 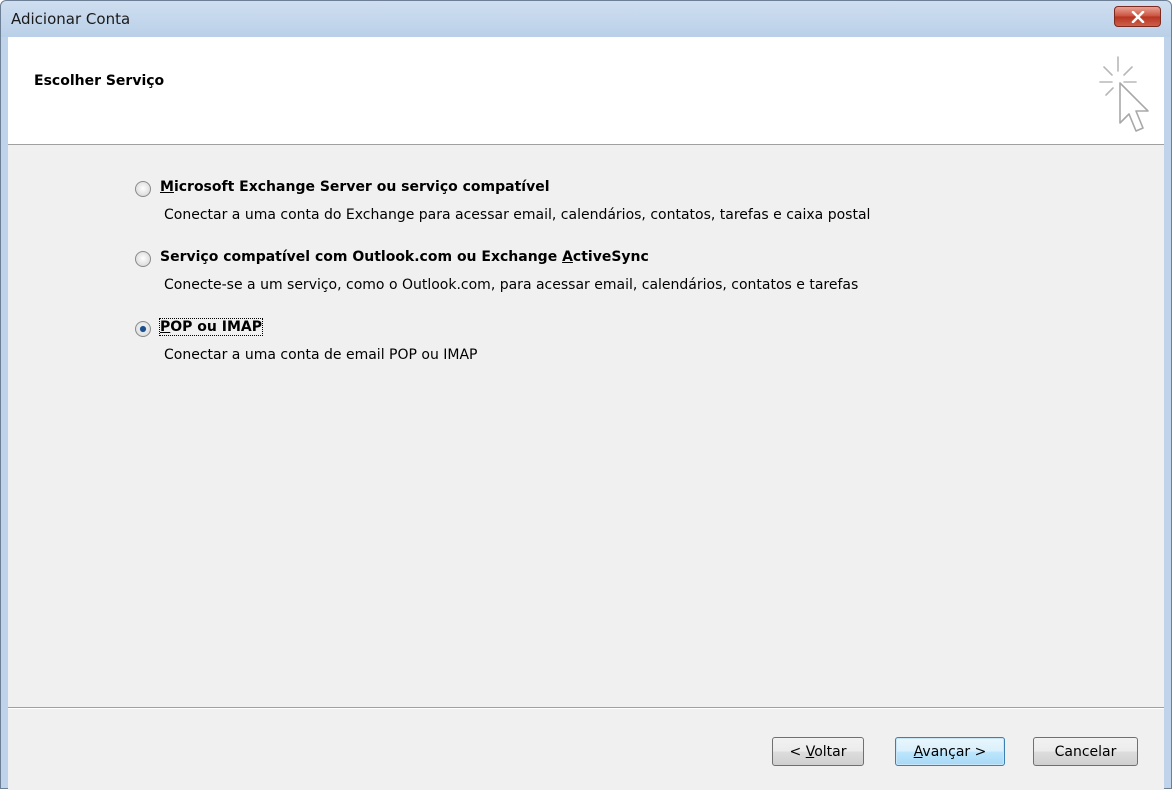 What do you see at coordinates (143, 259) in the screenshot?
I see `radio-activesync` at bounding box center [143, 259].